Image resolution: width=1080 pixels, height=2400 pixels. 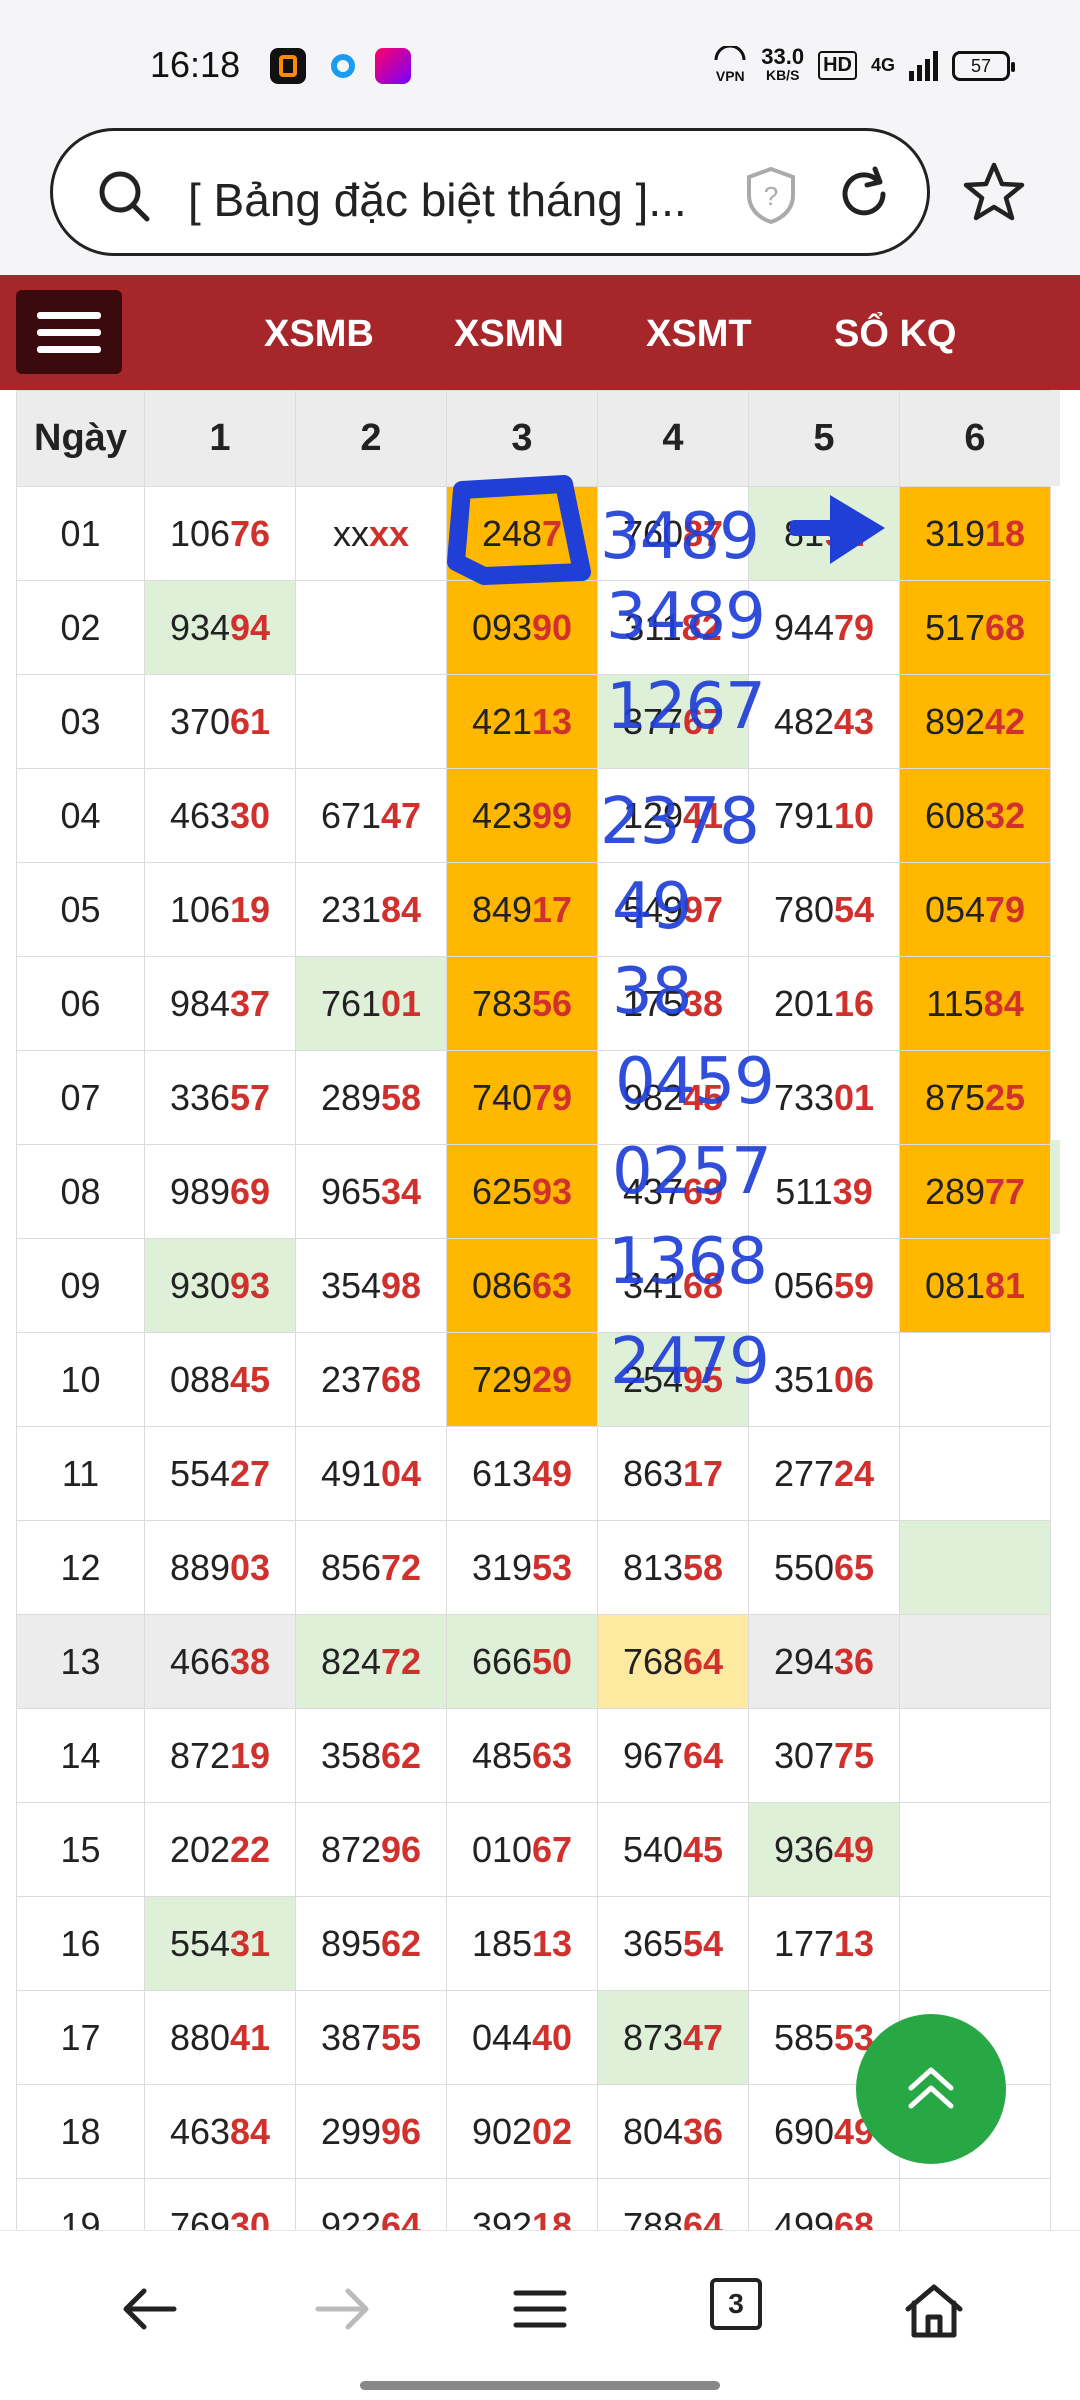 What do you see at coordinates (824, 1567) in the screenshot?
I see `result-cell: 55065` at bounding box center [824, 1567].